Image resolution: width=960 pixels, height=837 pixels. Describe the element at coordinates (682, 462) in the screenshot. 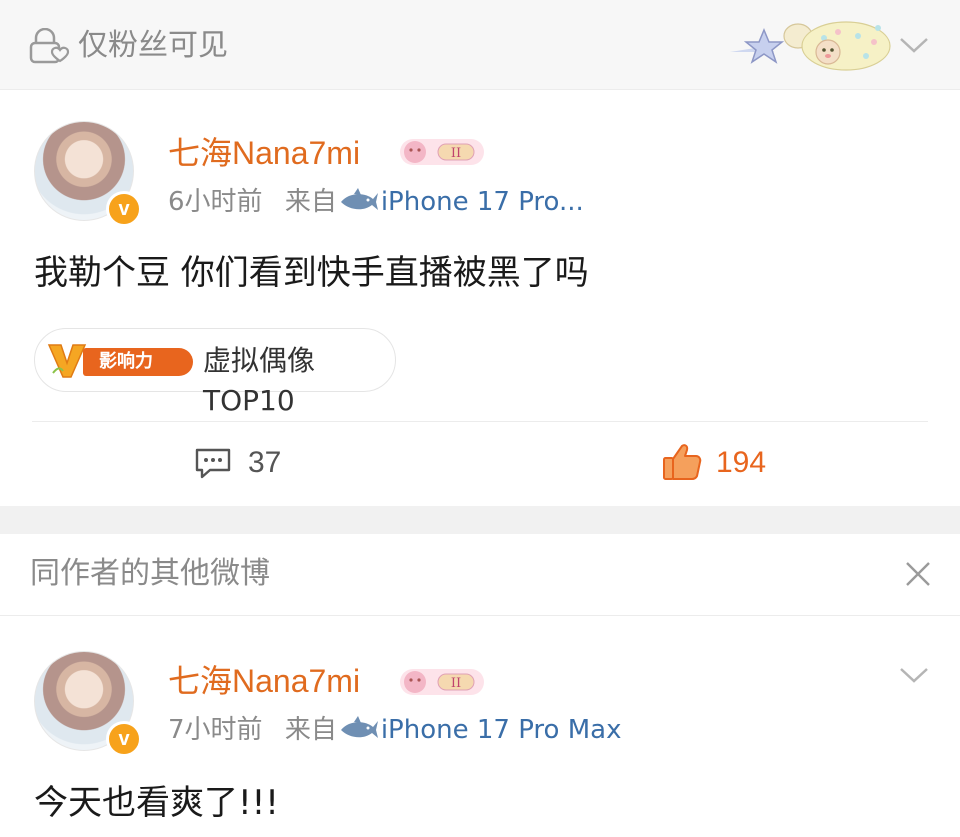

I see `thumbs-up-icon` at that location.